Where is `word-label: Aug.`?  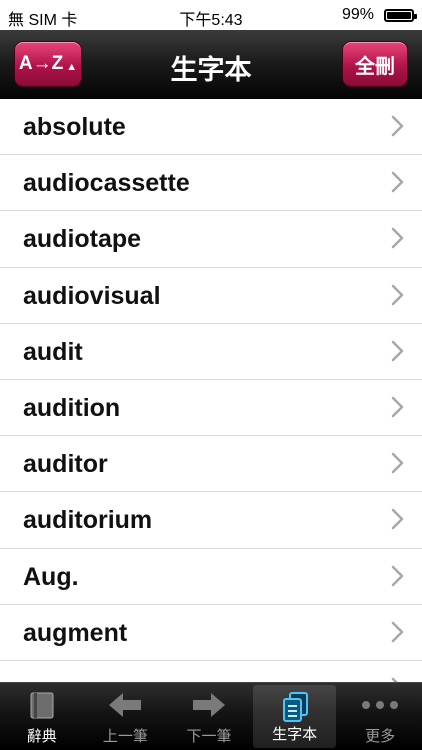
word-label: Aug. is located at coordinates (51, 576).